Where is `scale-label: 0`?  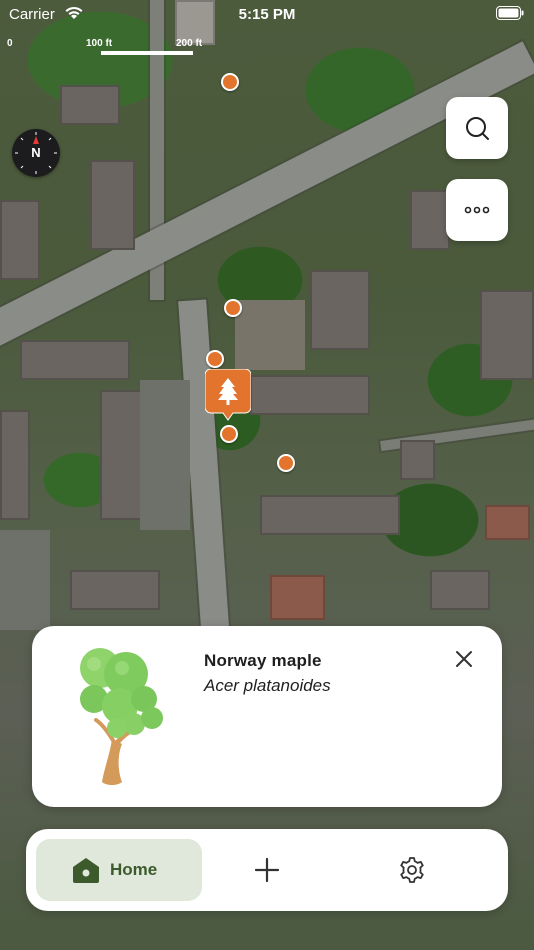
scale-label: 0 is located at coordinates (10, 43).